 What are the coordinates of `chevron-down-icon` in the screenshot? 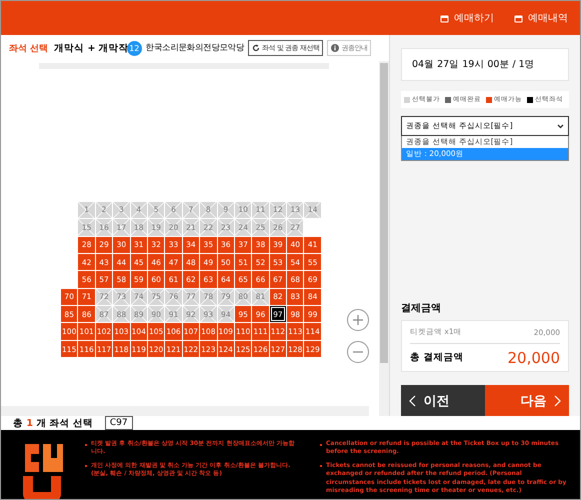 It's located at (560, 126).